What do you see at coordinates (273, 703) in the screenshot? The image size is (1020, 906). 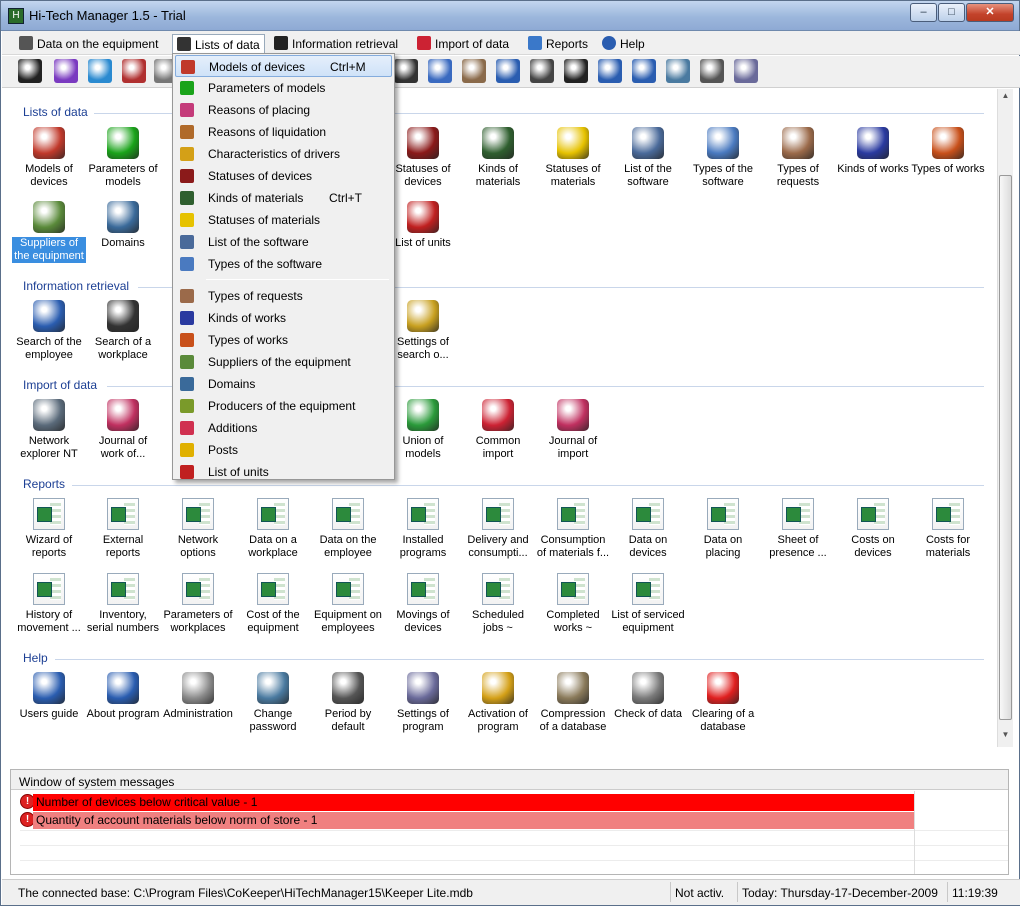 I see `shortcut-item: Change password` at bounding box center [273, 703].